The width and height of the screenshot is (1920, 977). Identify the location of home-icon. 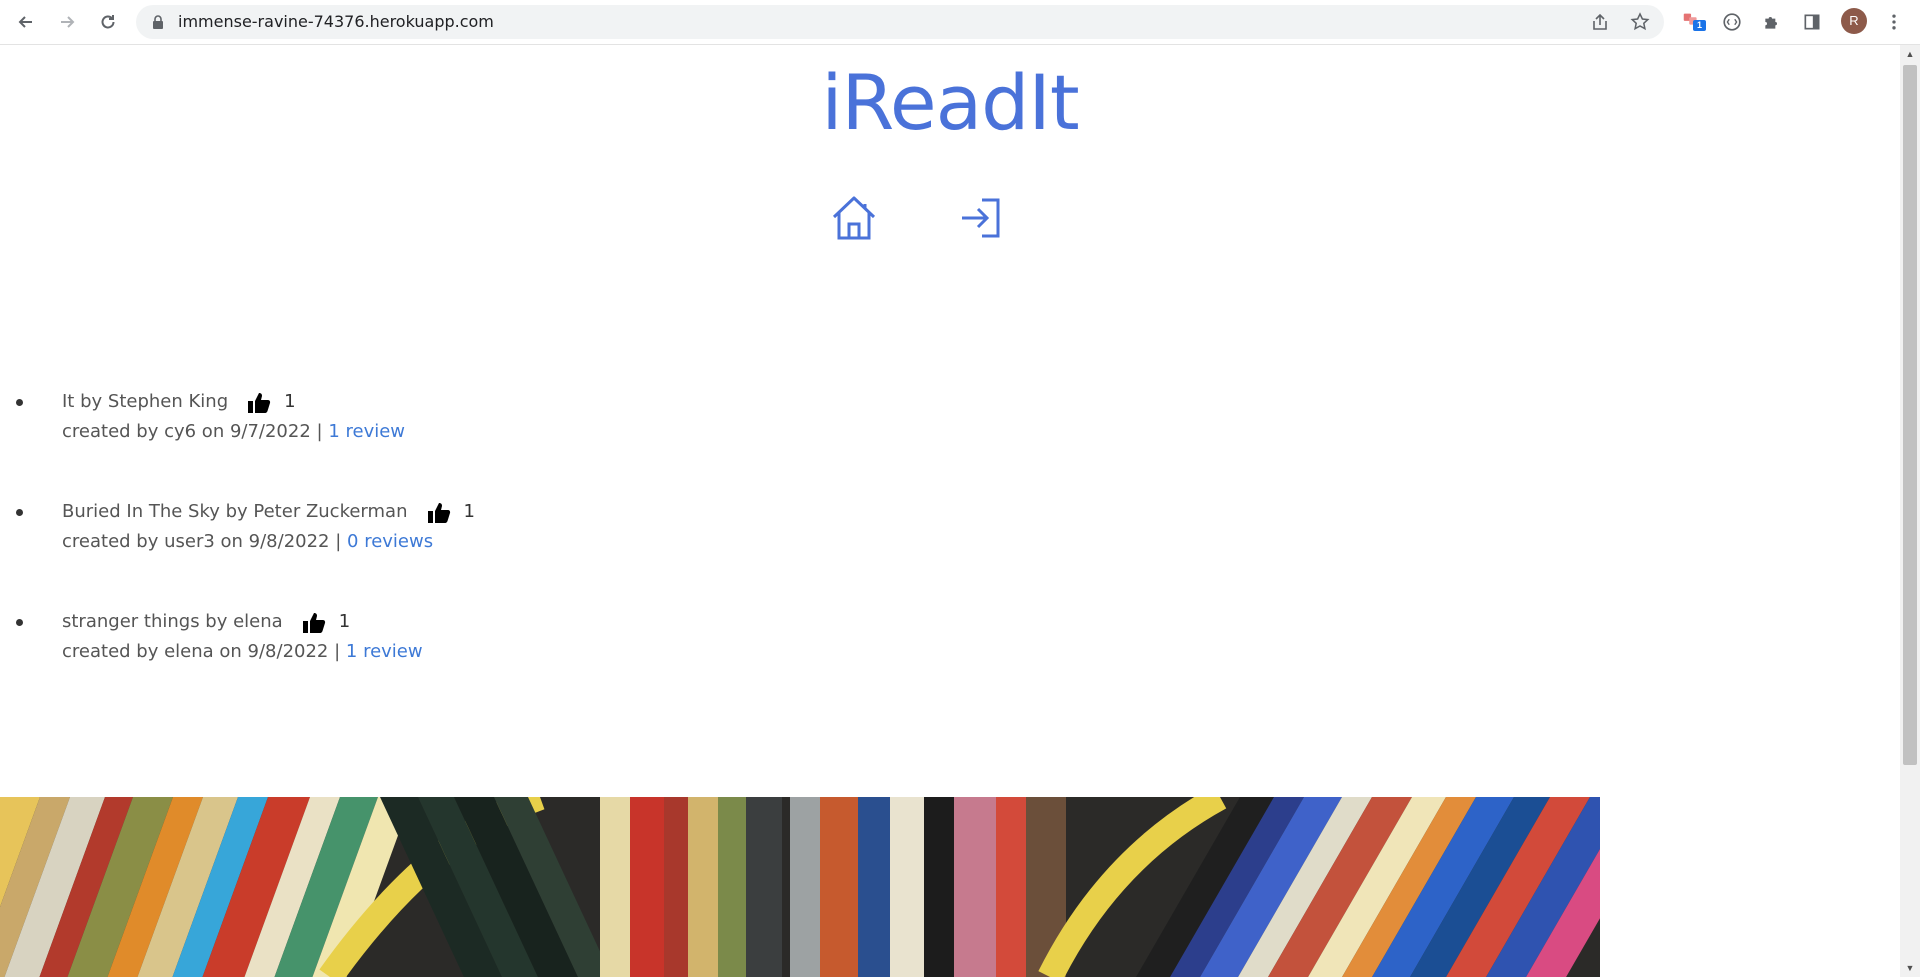
(854, 218).